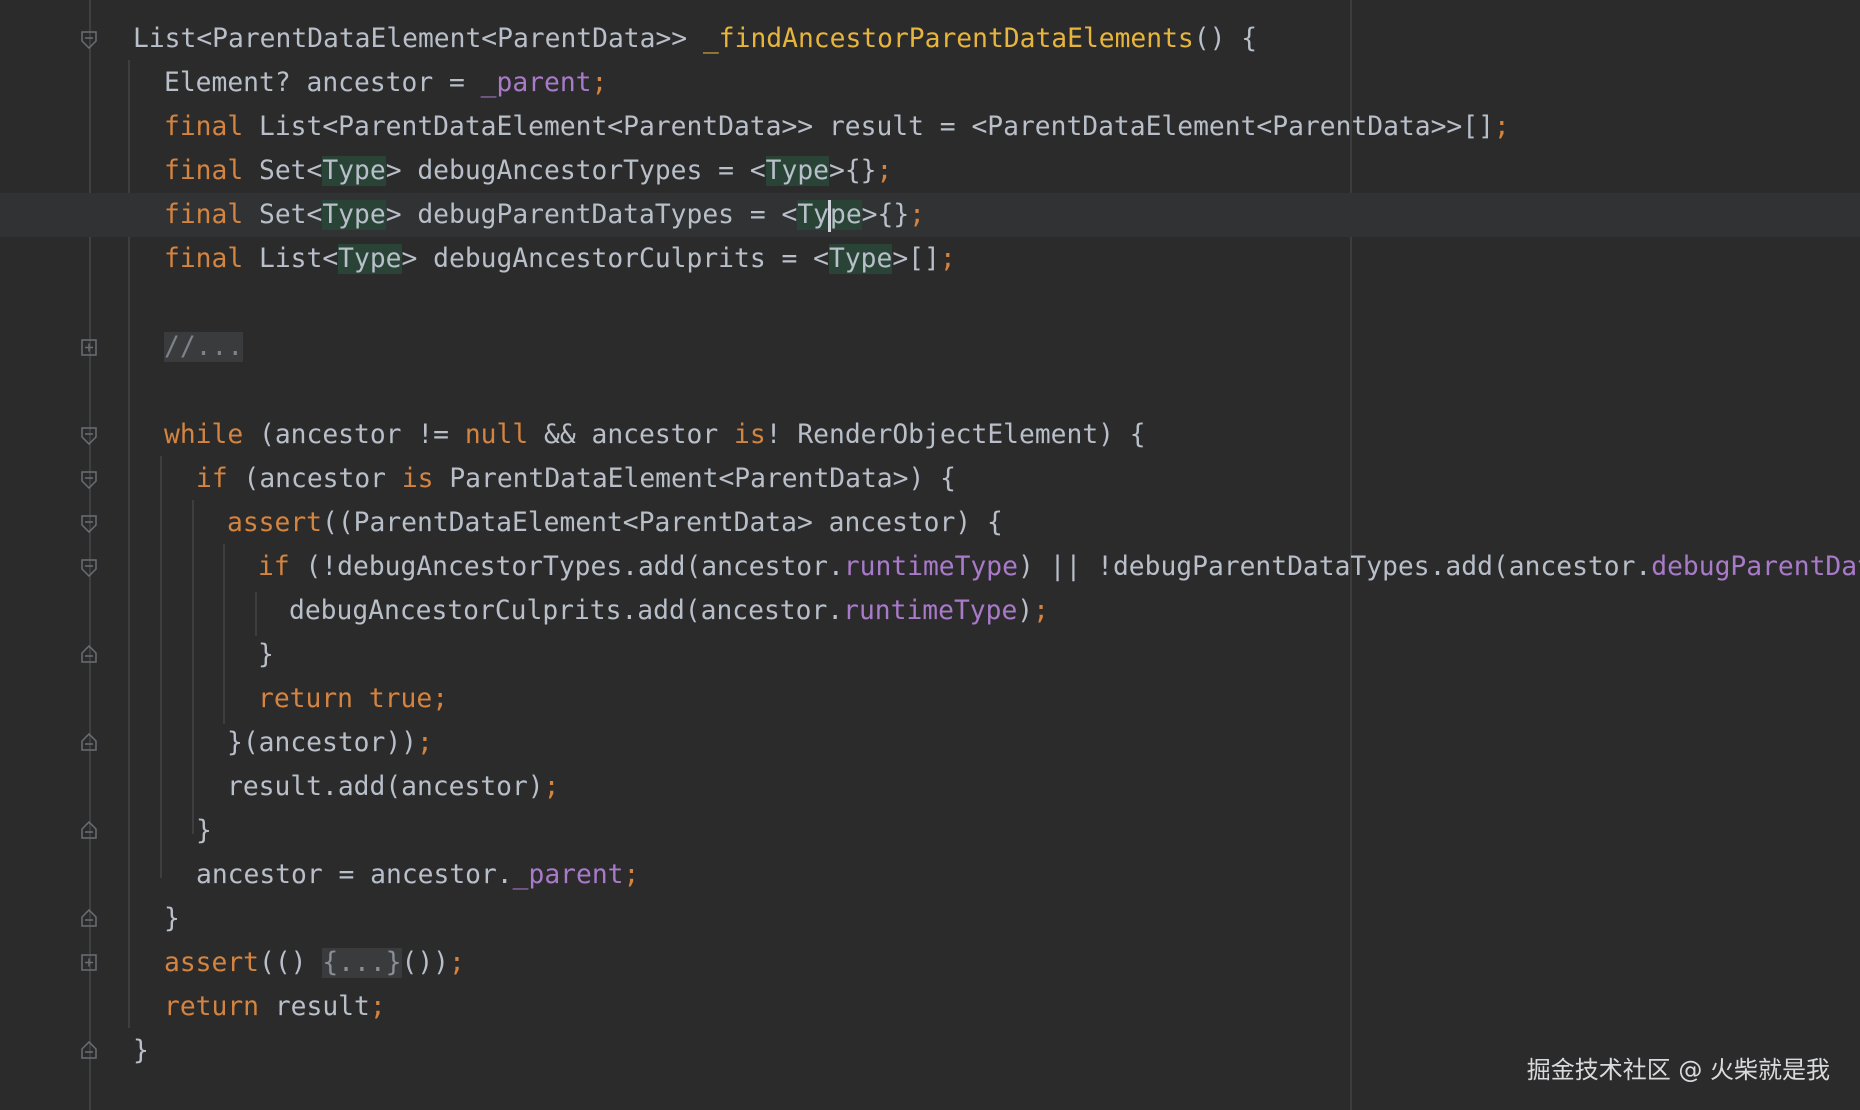 This screenshot has width=1860, height=1110. Describe the element at coordinates (314, 1007) in the screenshot. I see `code-token: result` at that location.